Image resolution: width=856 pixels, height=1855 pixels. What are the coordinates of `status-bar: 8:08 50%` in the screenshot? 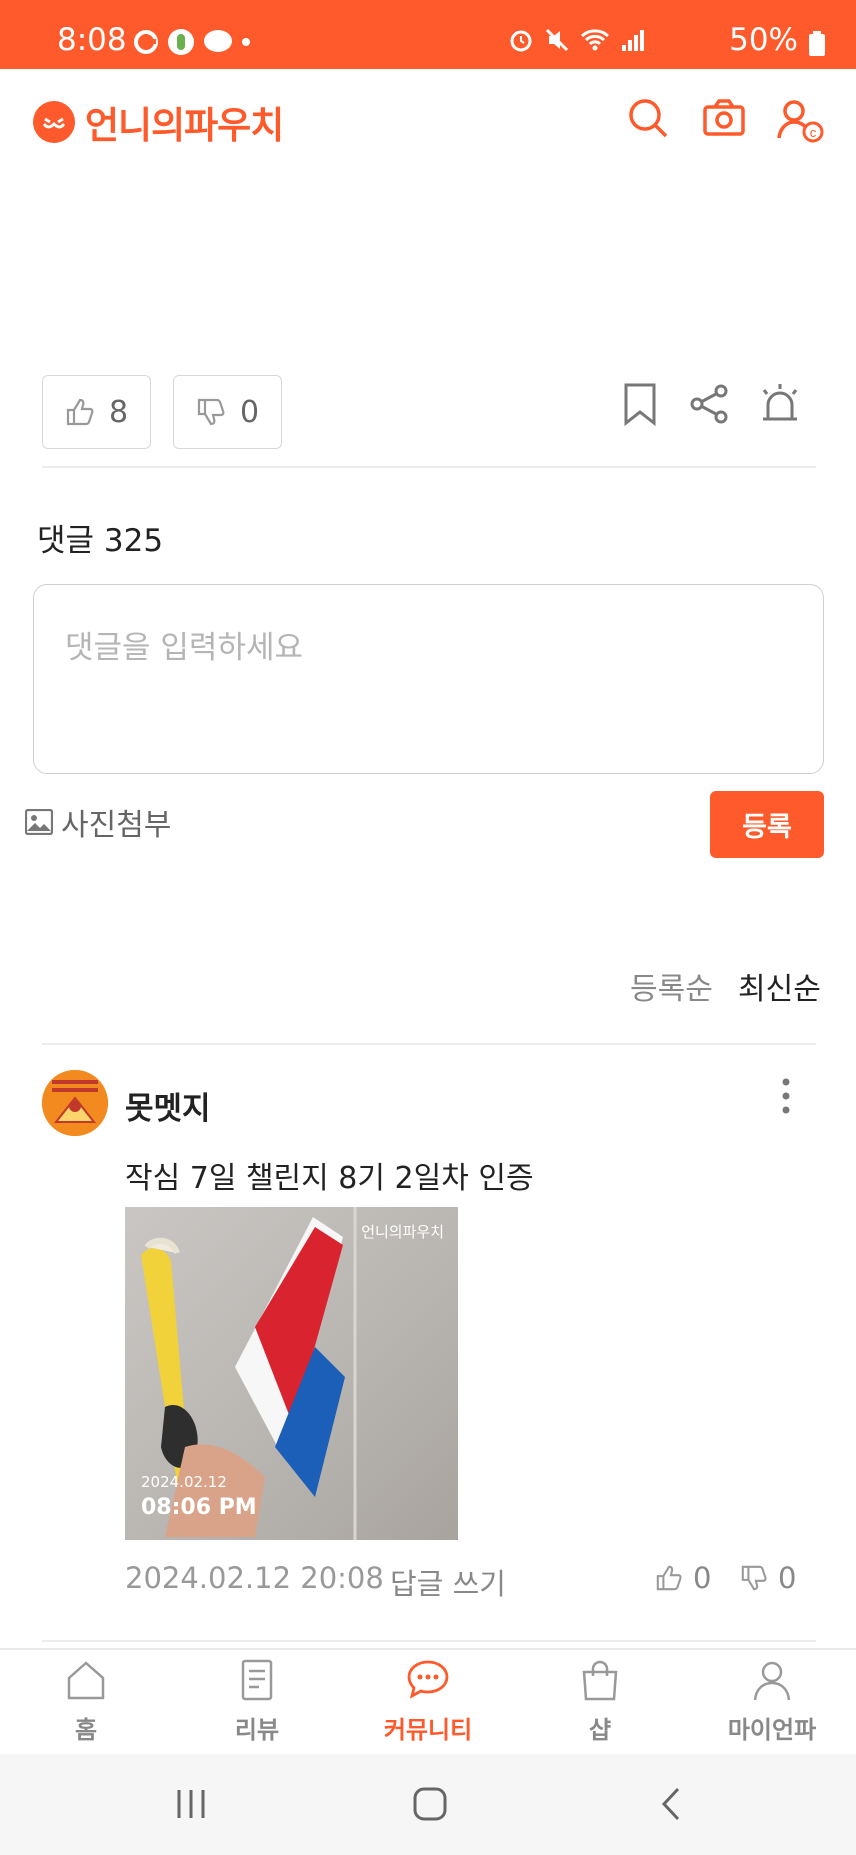 It's located at (428, 34).